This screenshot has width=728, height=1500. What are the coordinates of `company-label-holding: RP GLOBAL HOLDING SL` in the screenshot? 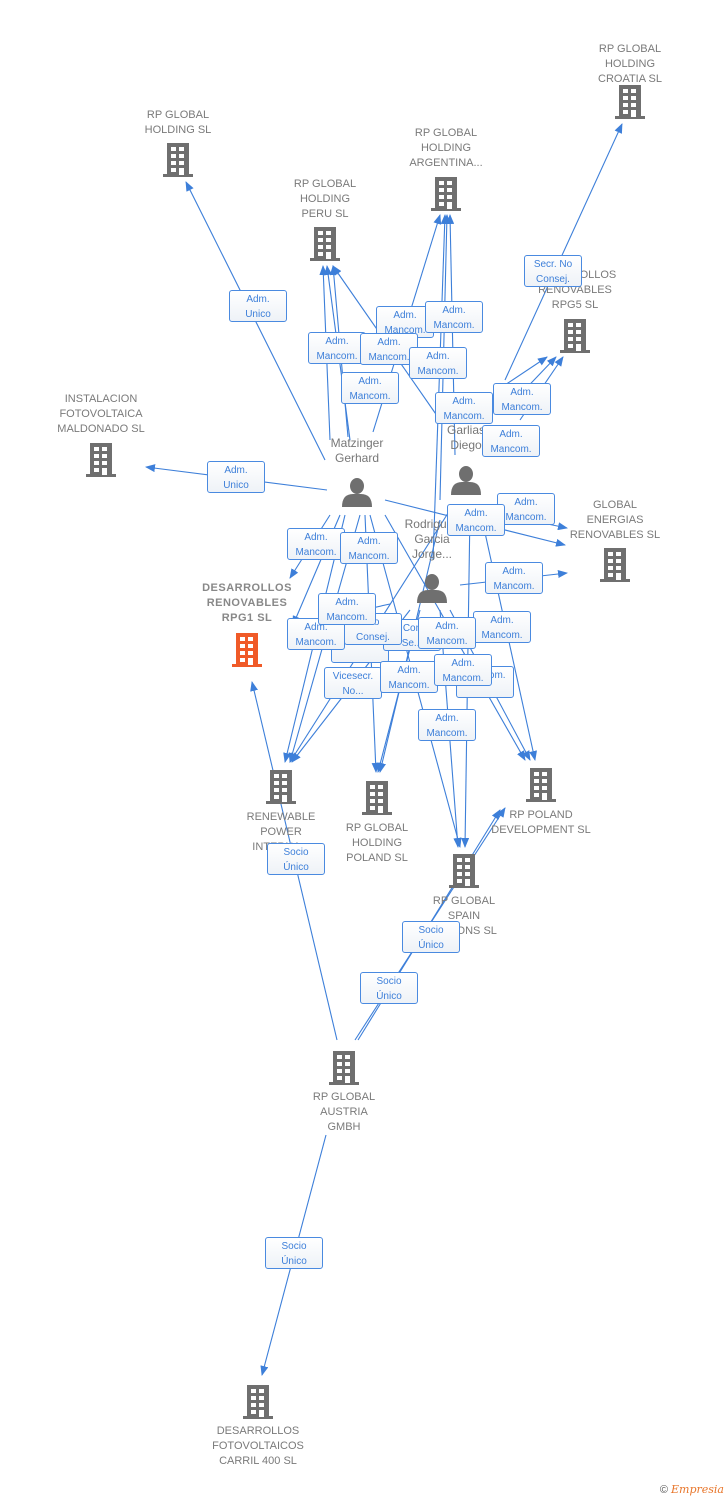 It's located at (178, 123).